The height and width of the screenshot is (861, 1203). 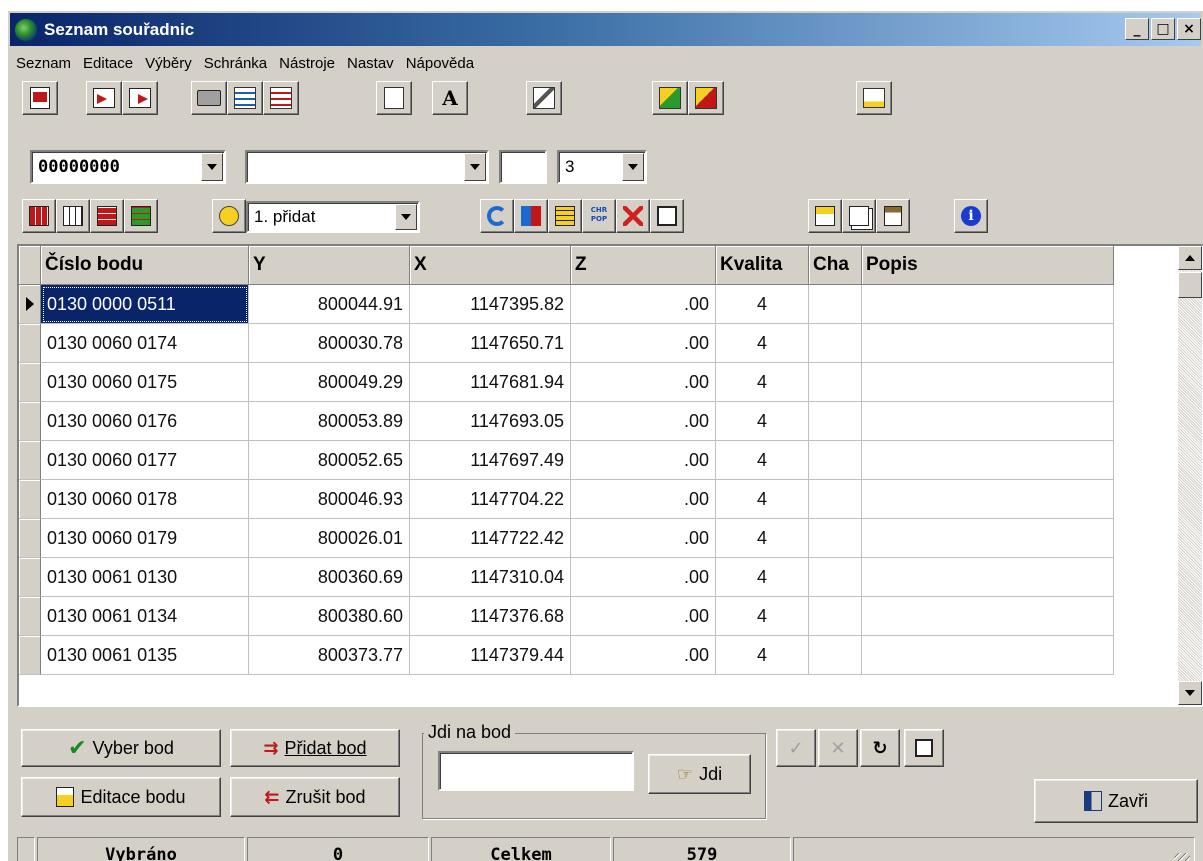 I want to click on add-point-button: ⇉ Přidat bod, so click(x=315, y=748).